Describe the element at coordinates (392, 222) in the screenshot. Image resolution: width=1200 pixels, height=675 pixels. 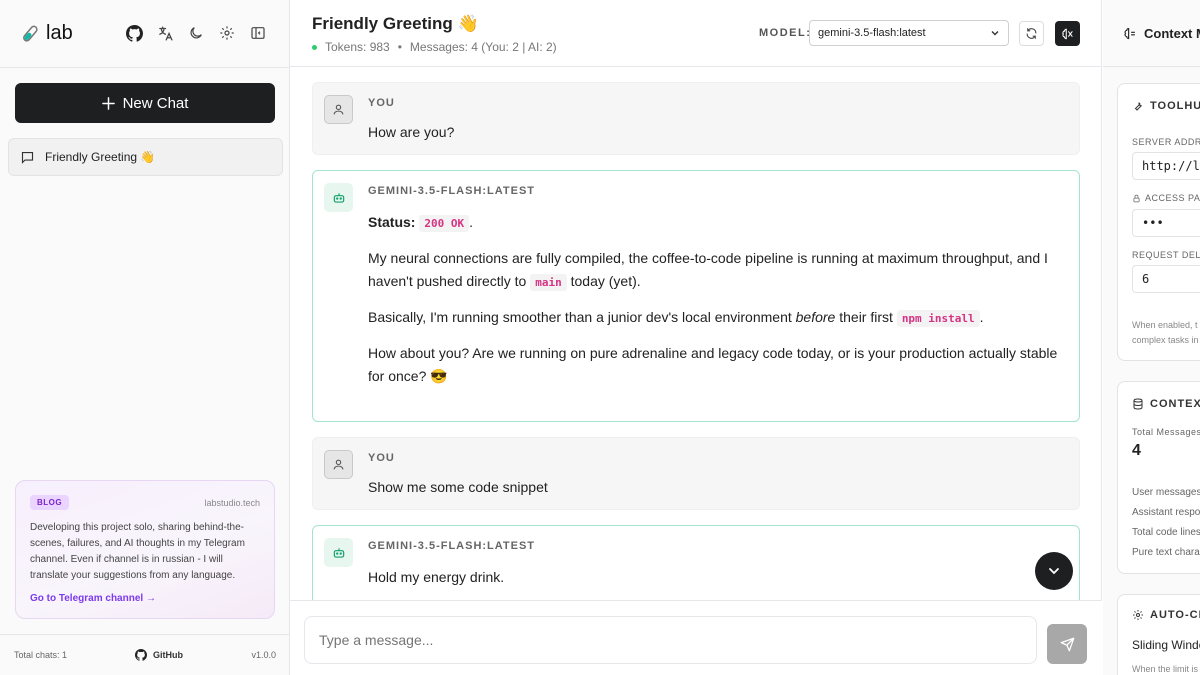
I see `status-label: Status:` at that location.